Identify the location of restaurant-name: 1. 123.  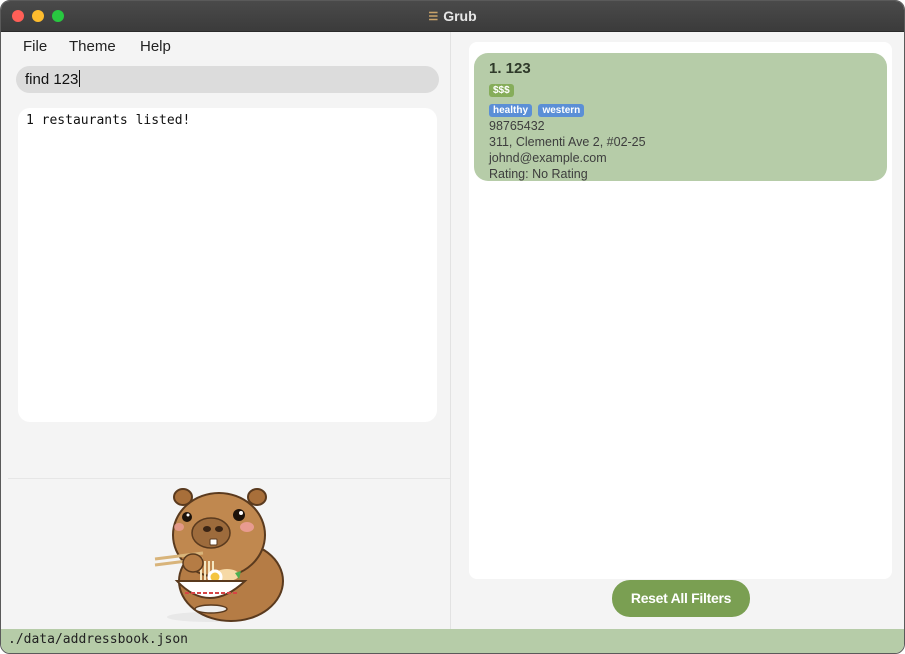
(510, 68).